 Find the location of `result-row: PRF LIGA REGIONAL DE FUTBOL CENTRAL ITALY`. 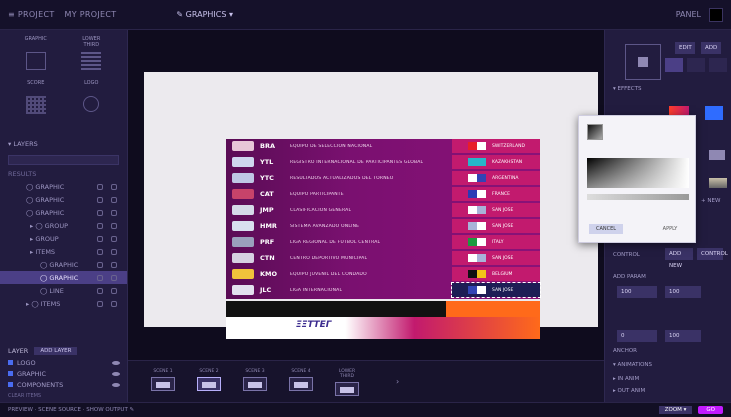

result-row: PRF LIGA REGIONAL DE FUTBOL CENTRAL ITALY is located at coordinates (383, 242).